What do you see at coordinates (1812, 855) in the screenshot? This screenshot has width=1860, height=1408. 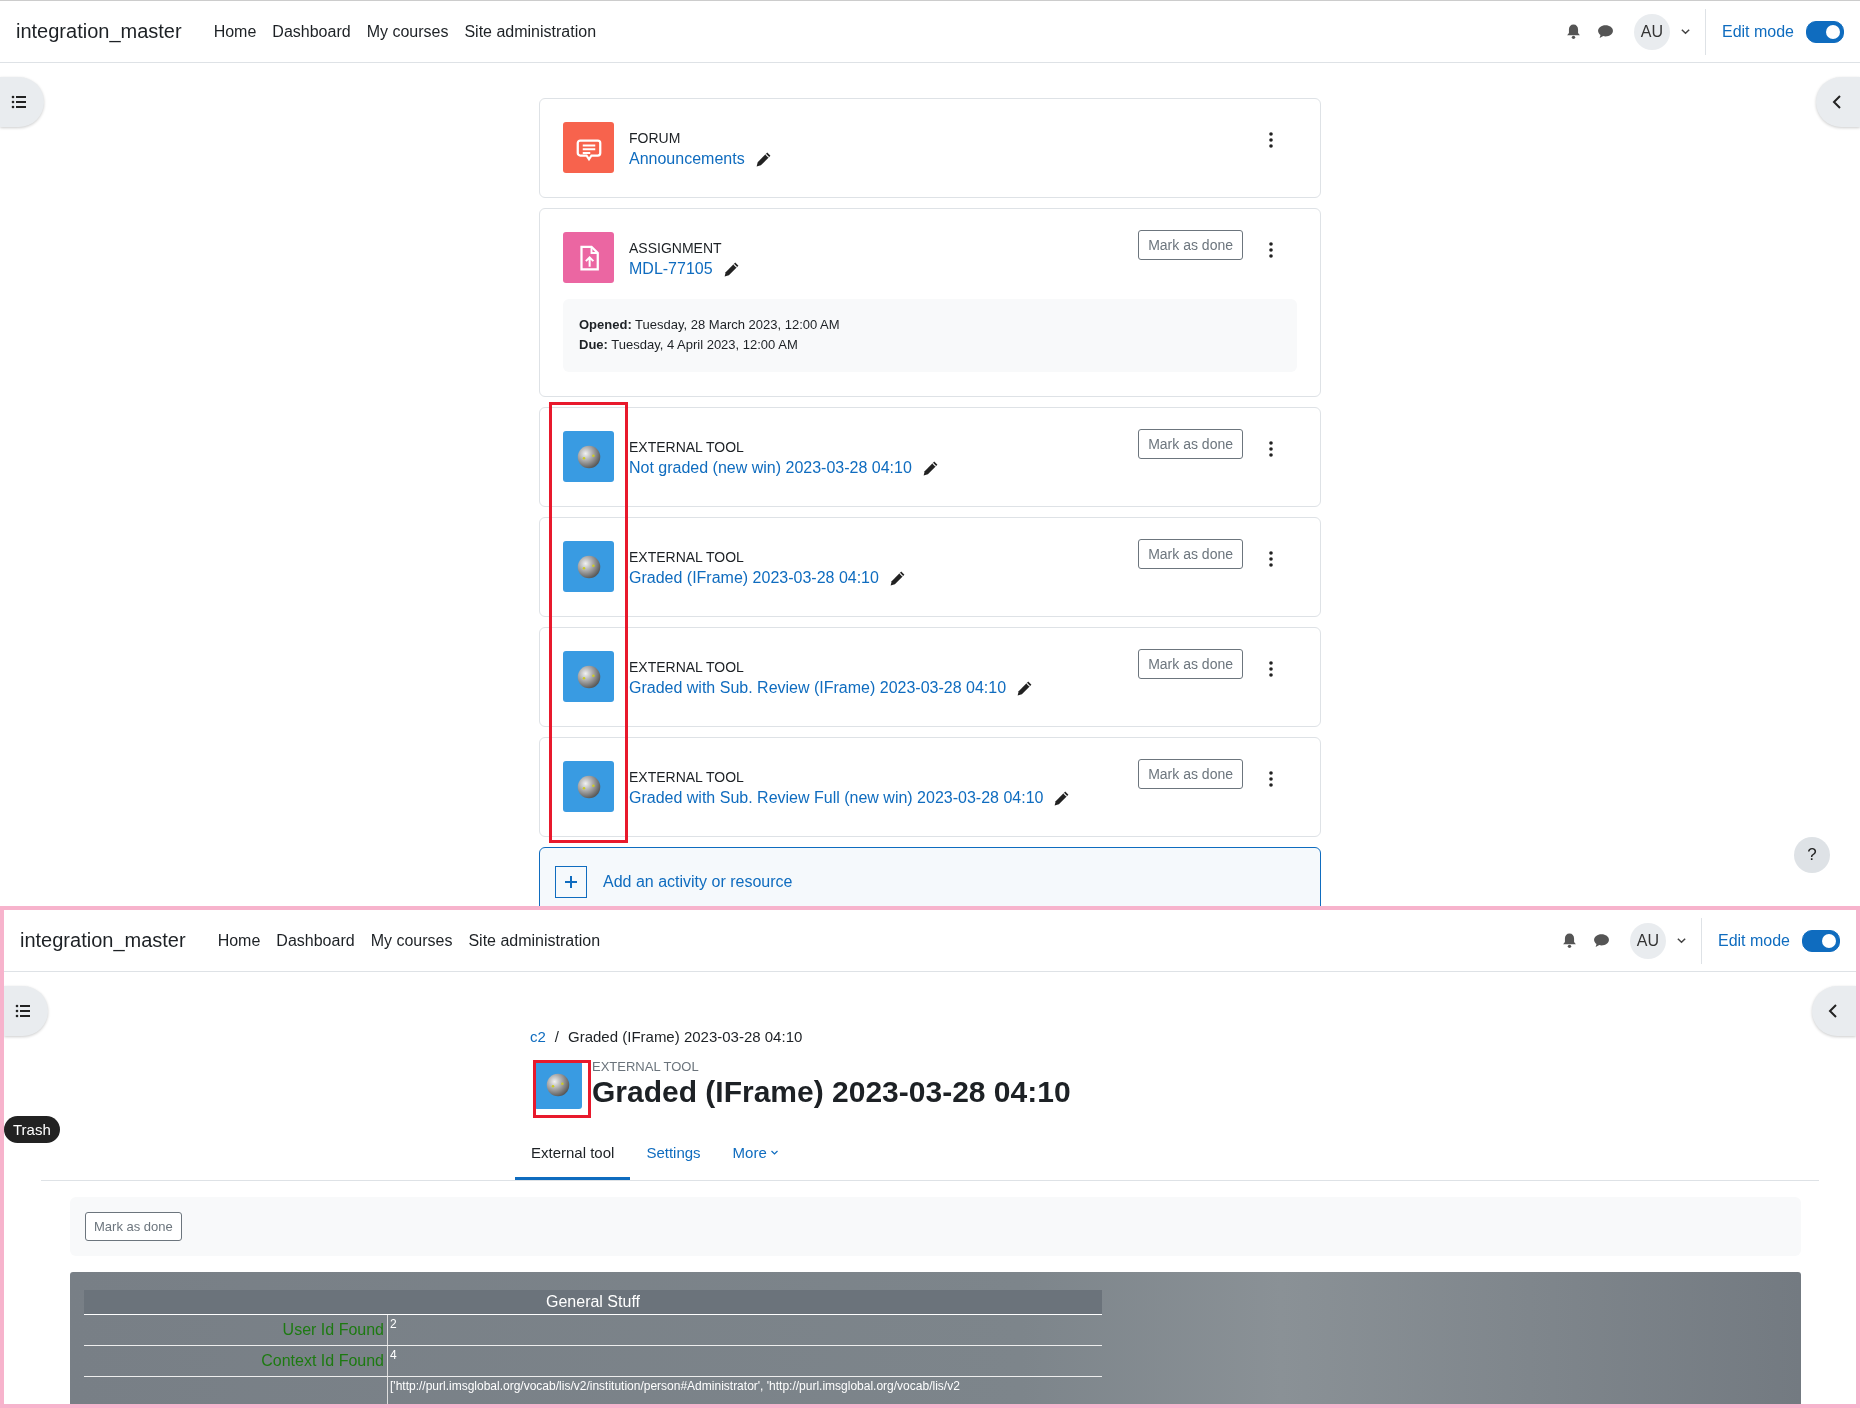 I see `help-button: ?` at bounding box center [1812, 855].